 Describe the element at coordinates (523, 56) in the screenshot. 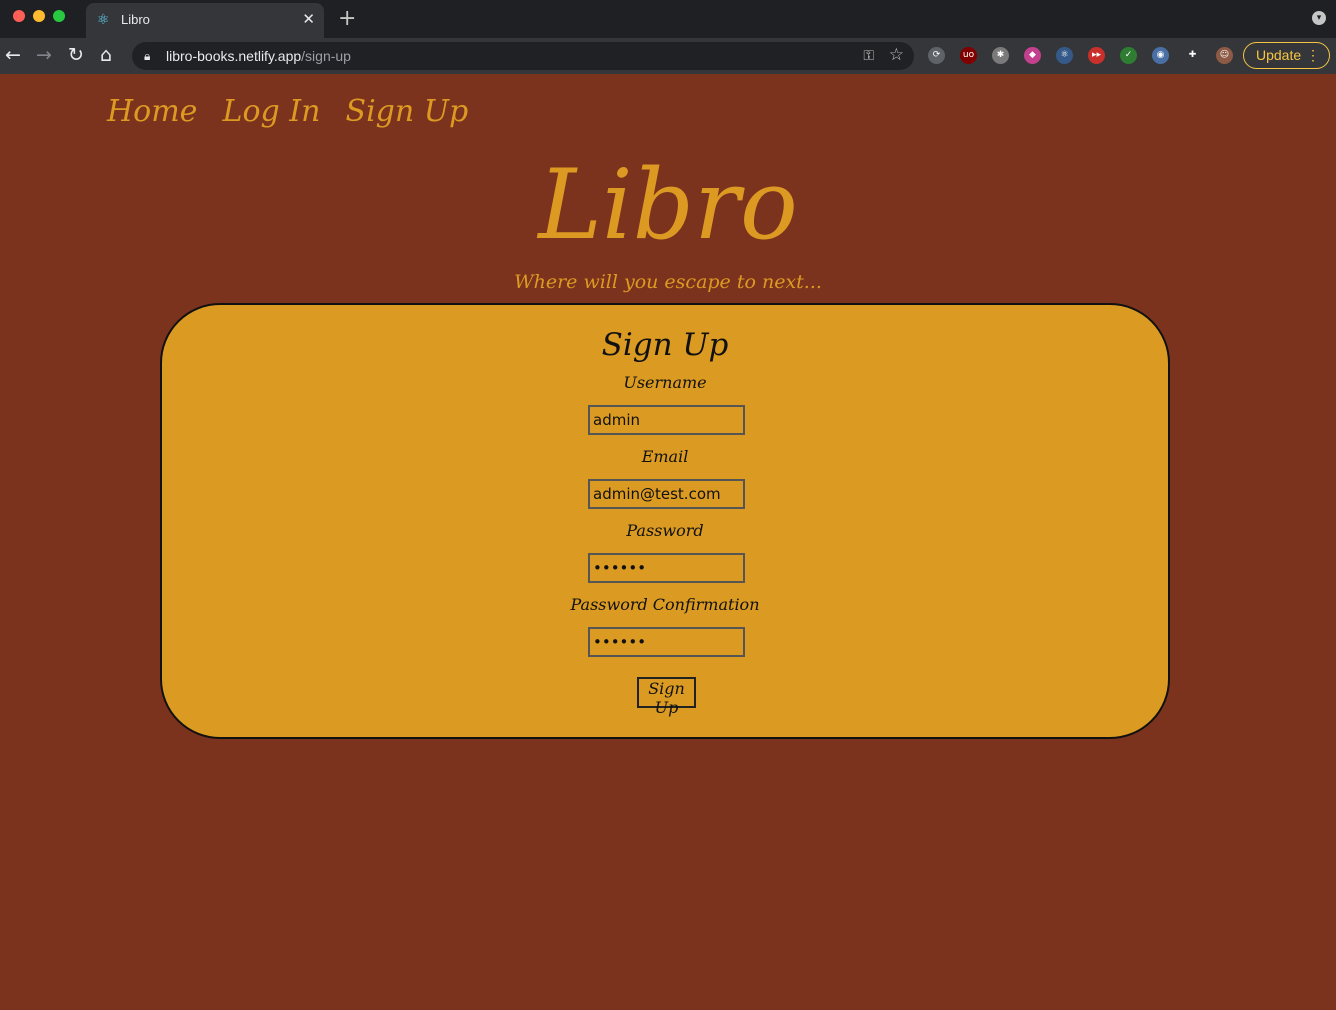

I see `address-bar: 🔒︎ libro-books.netlify.app/sign-up ⚿ ☆` at that location.